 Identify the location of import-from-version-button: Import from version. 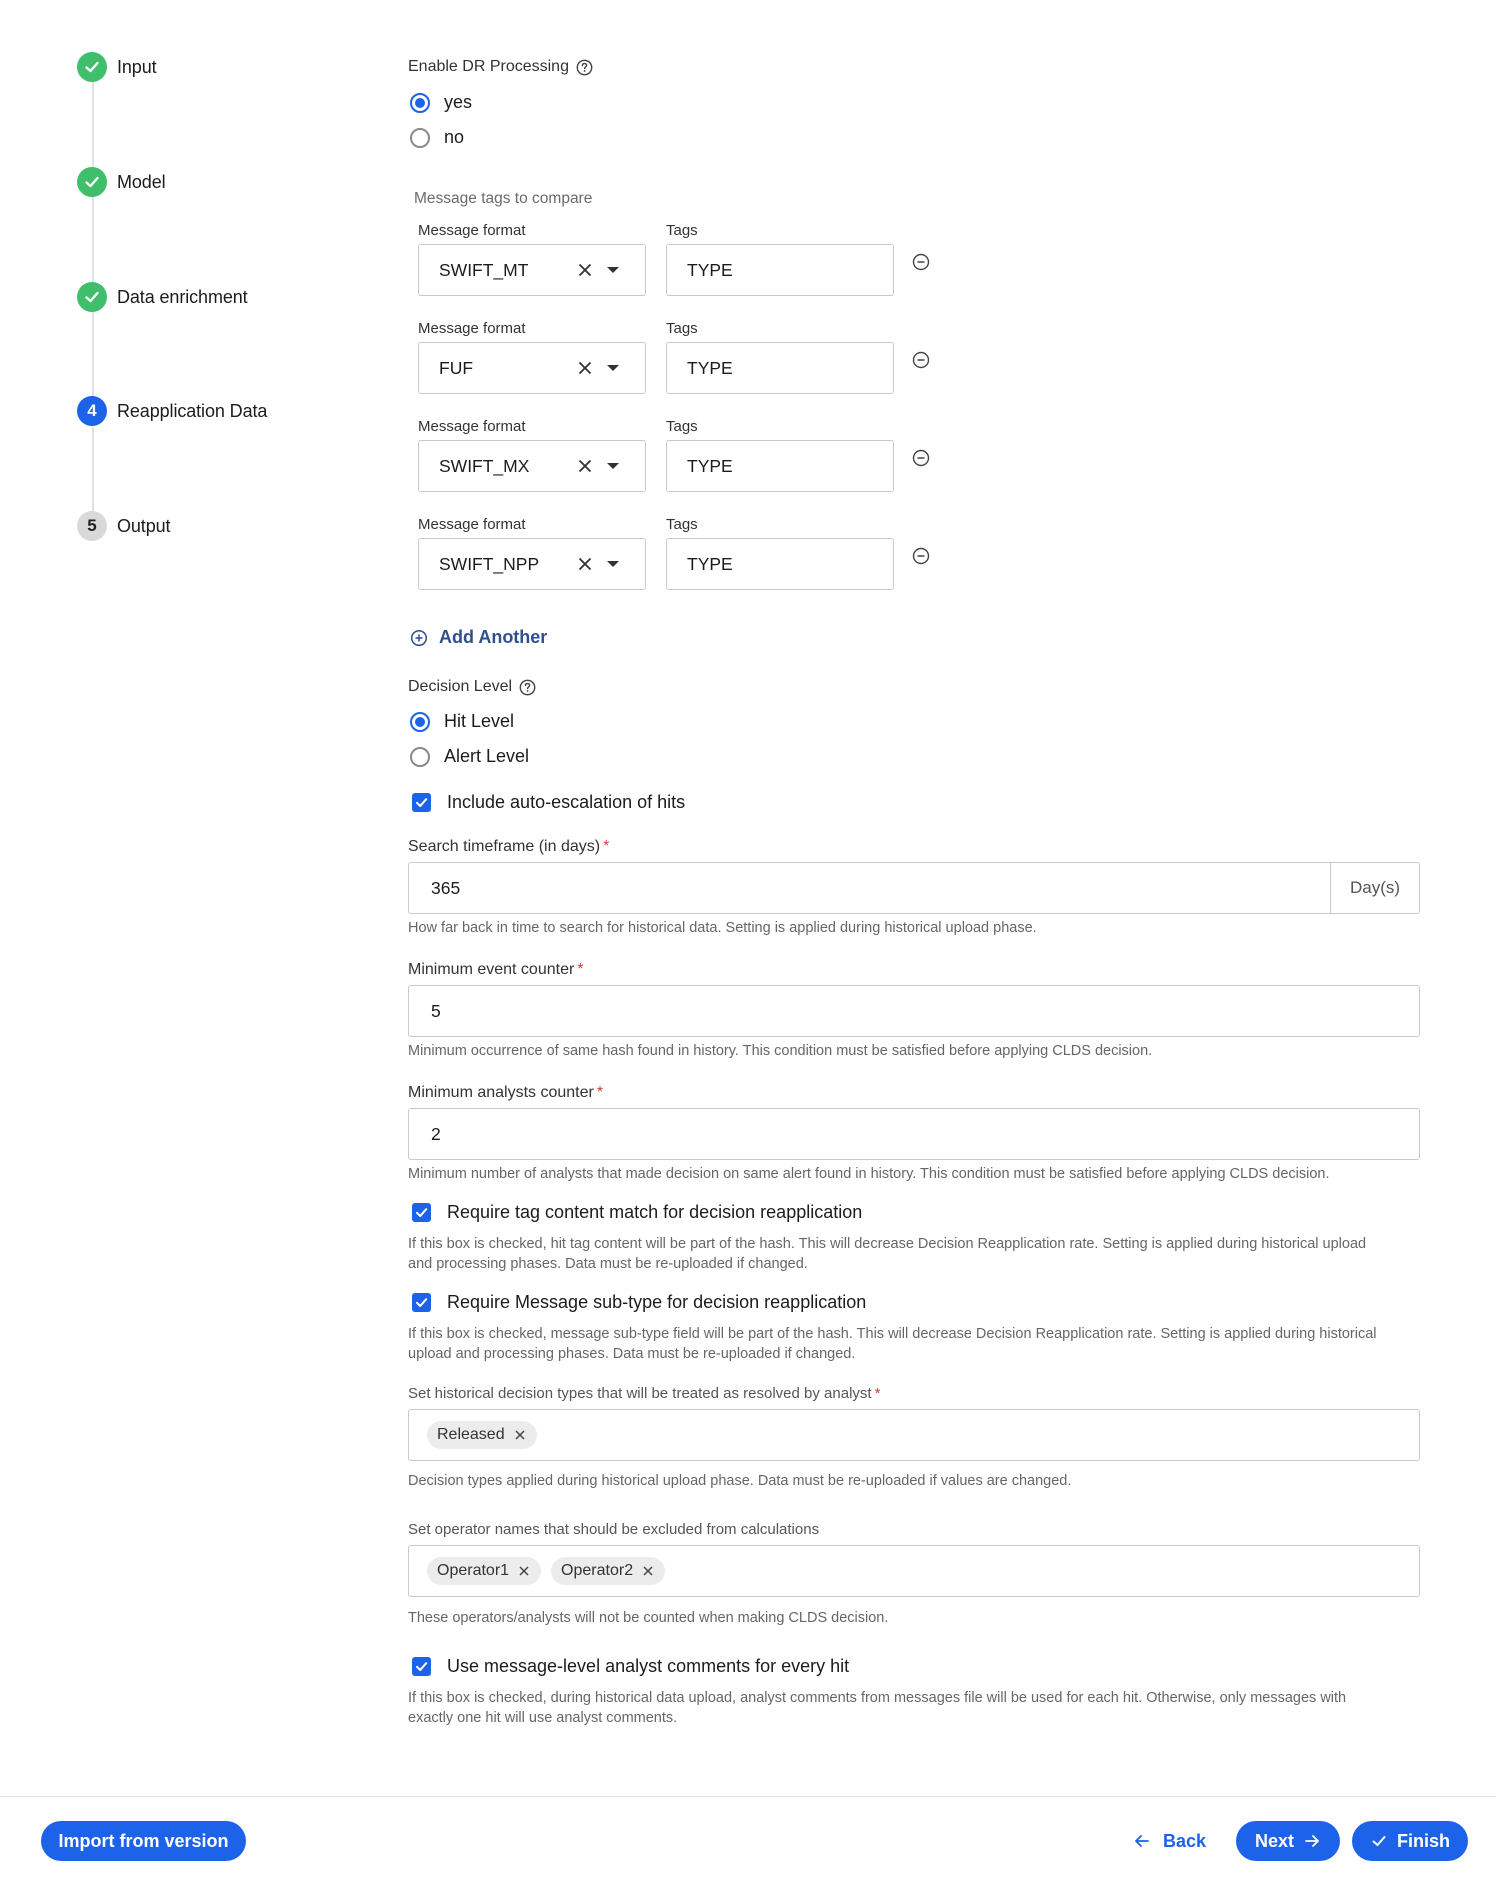
(143, 1841).